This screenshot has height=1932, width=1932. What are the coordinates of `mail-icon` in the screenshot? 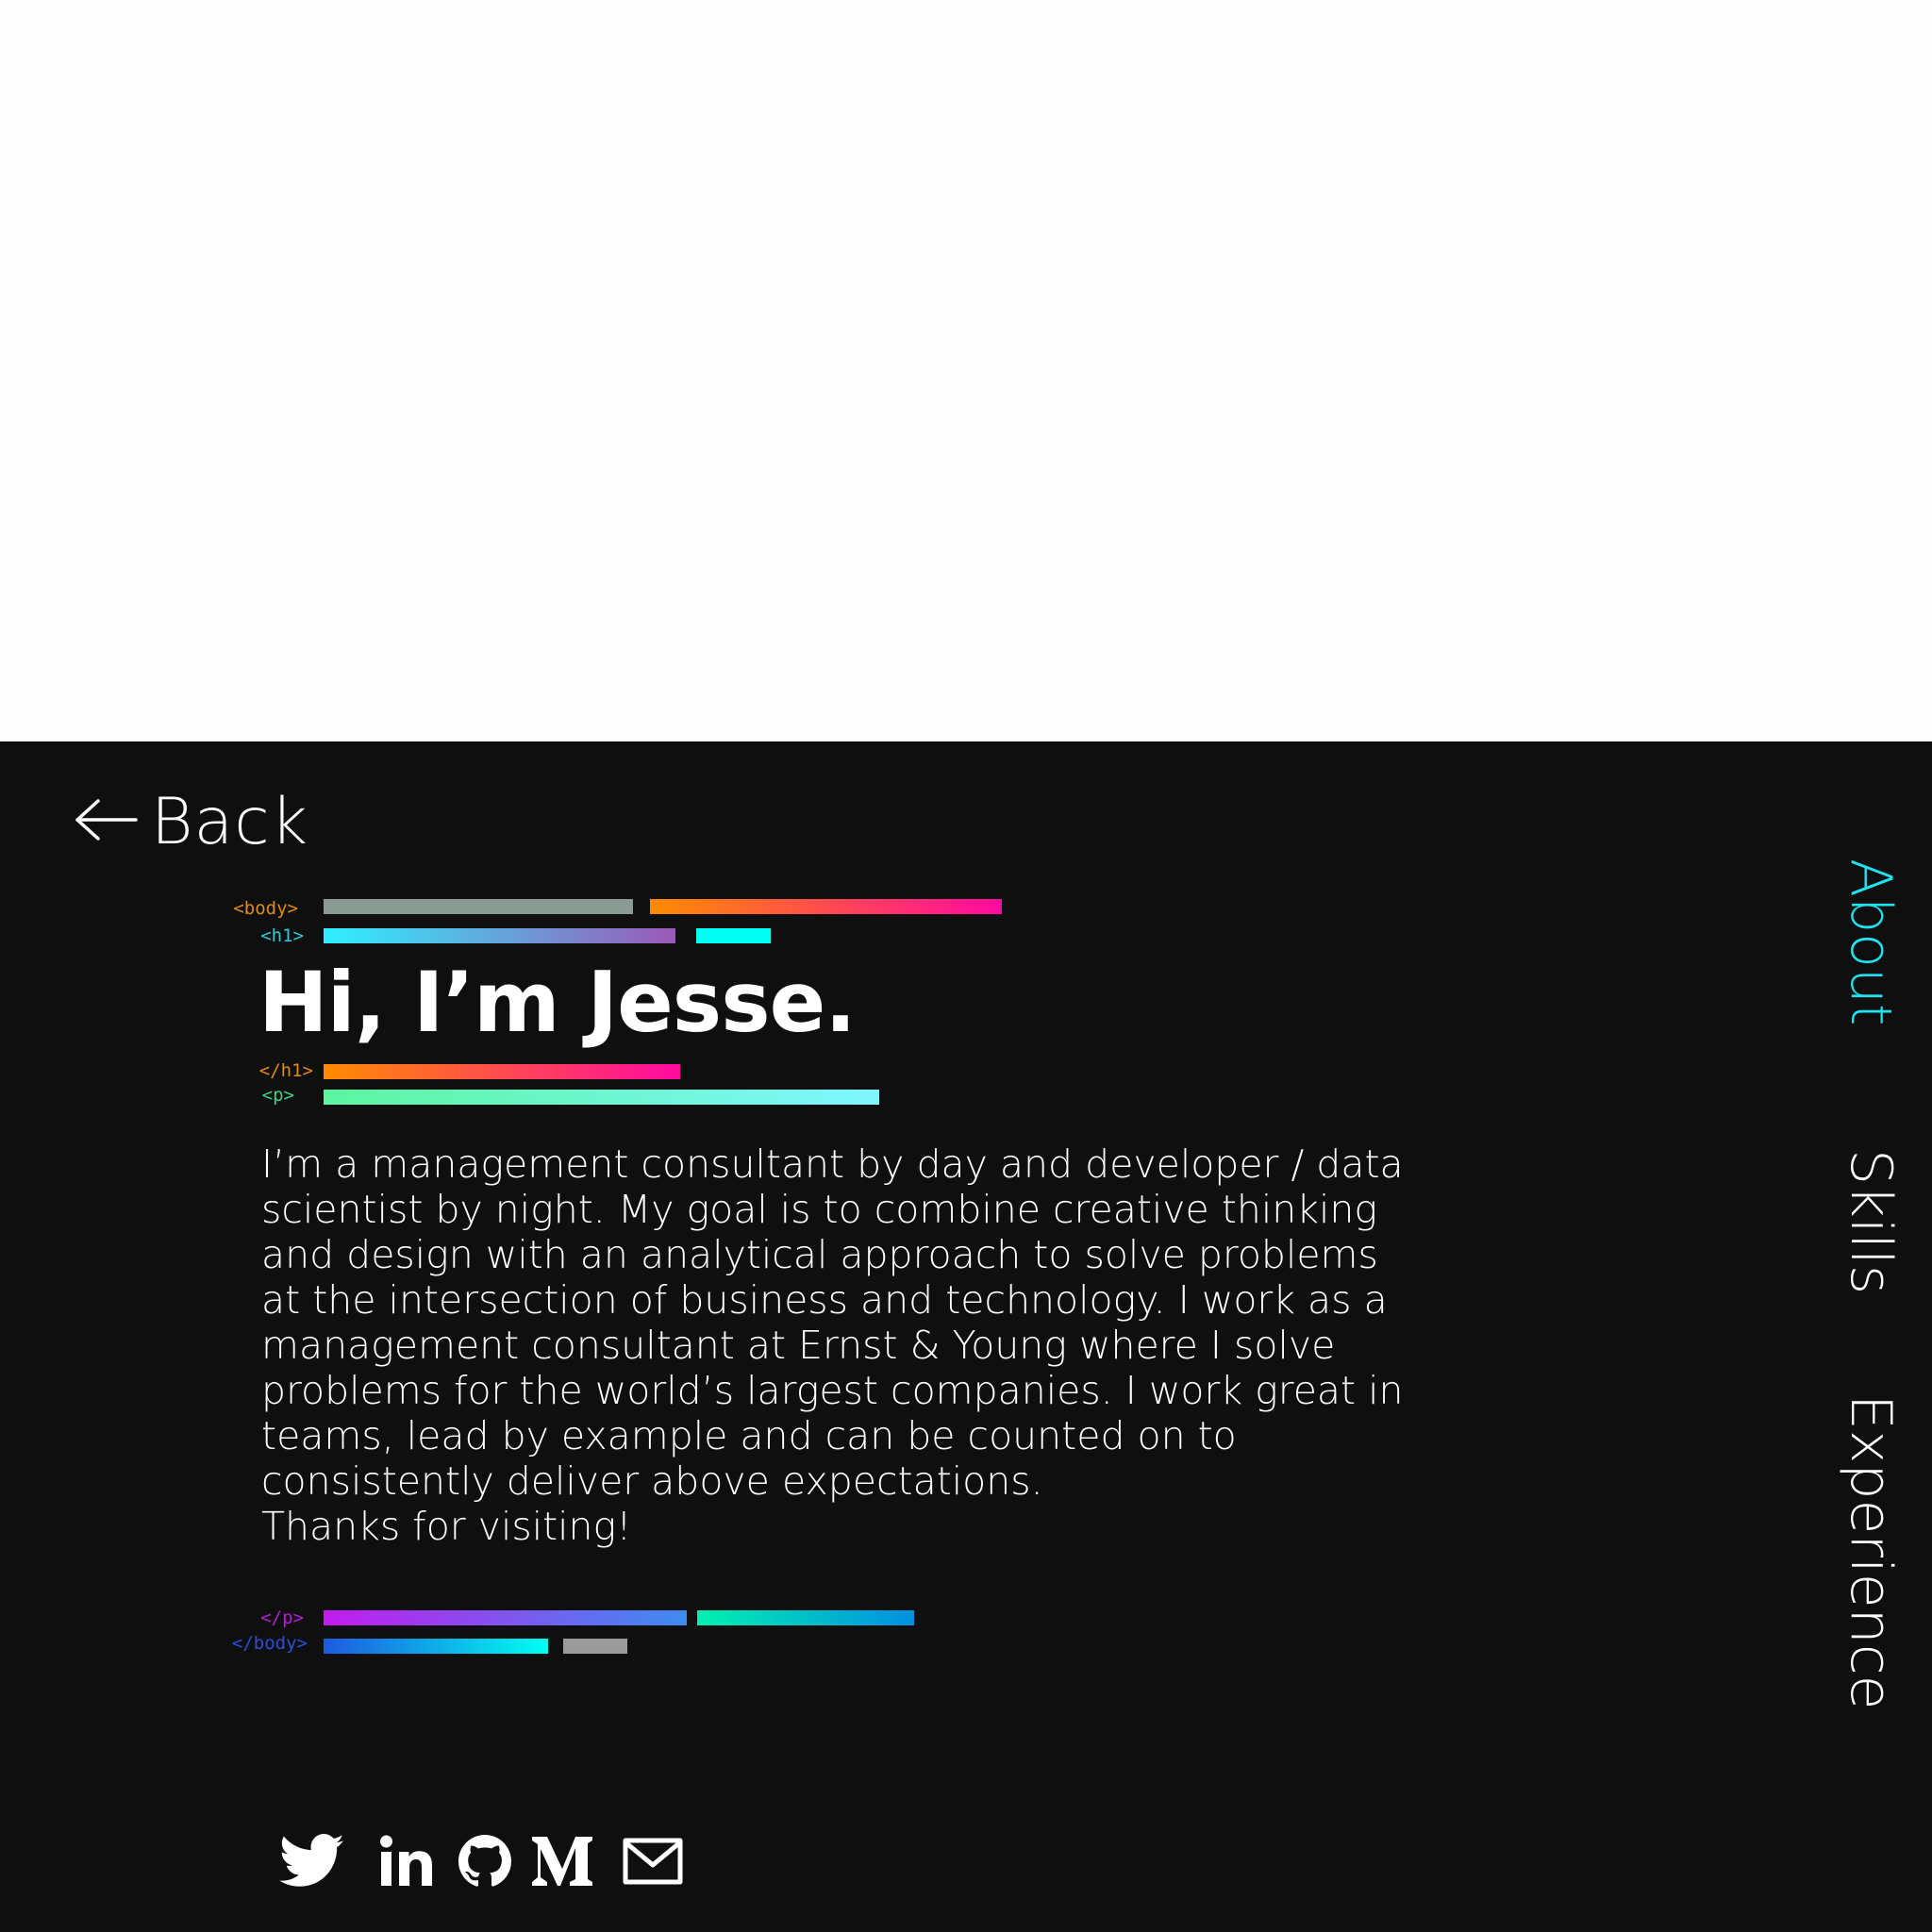 It's located at (653, 1861).